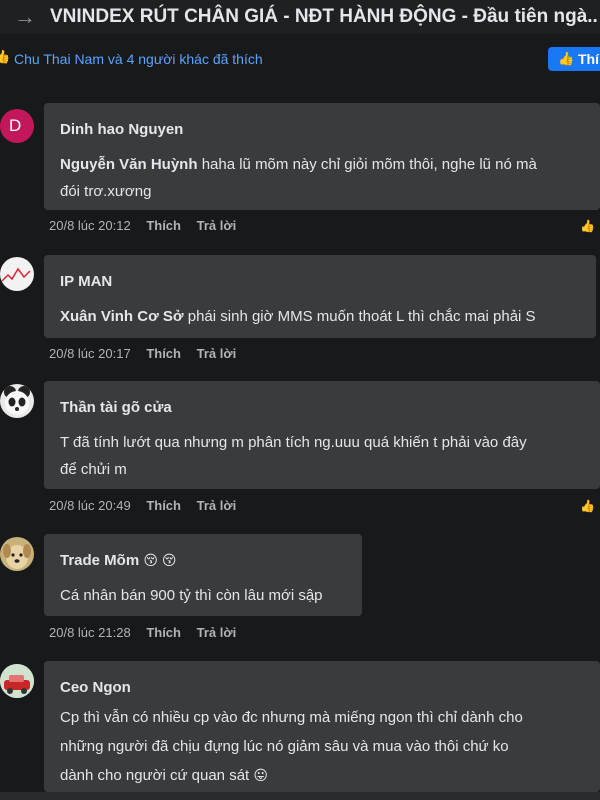 Image resolution: width=600 pixels, height=800 pixels. Describe the element at coordinates (90, 505) in the screenshot. I see `comment-time: 20/8 lúc 20:49` at that location.